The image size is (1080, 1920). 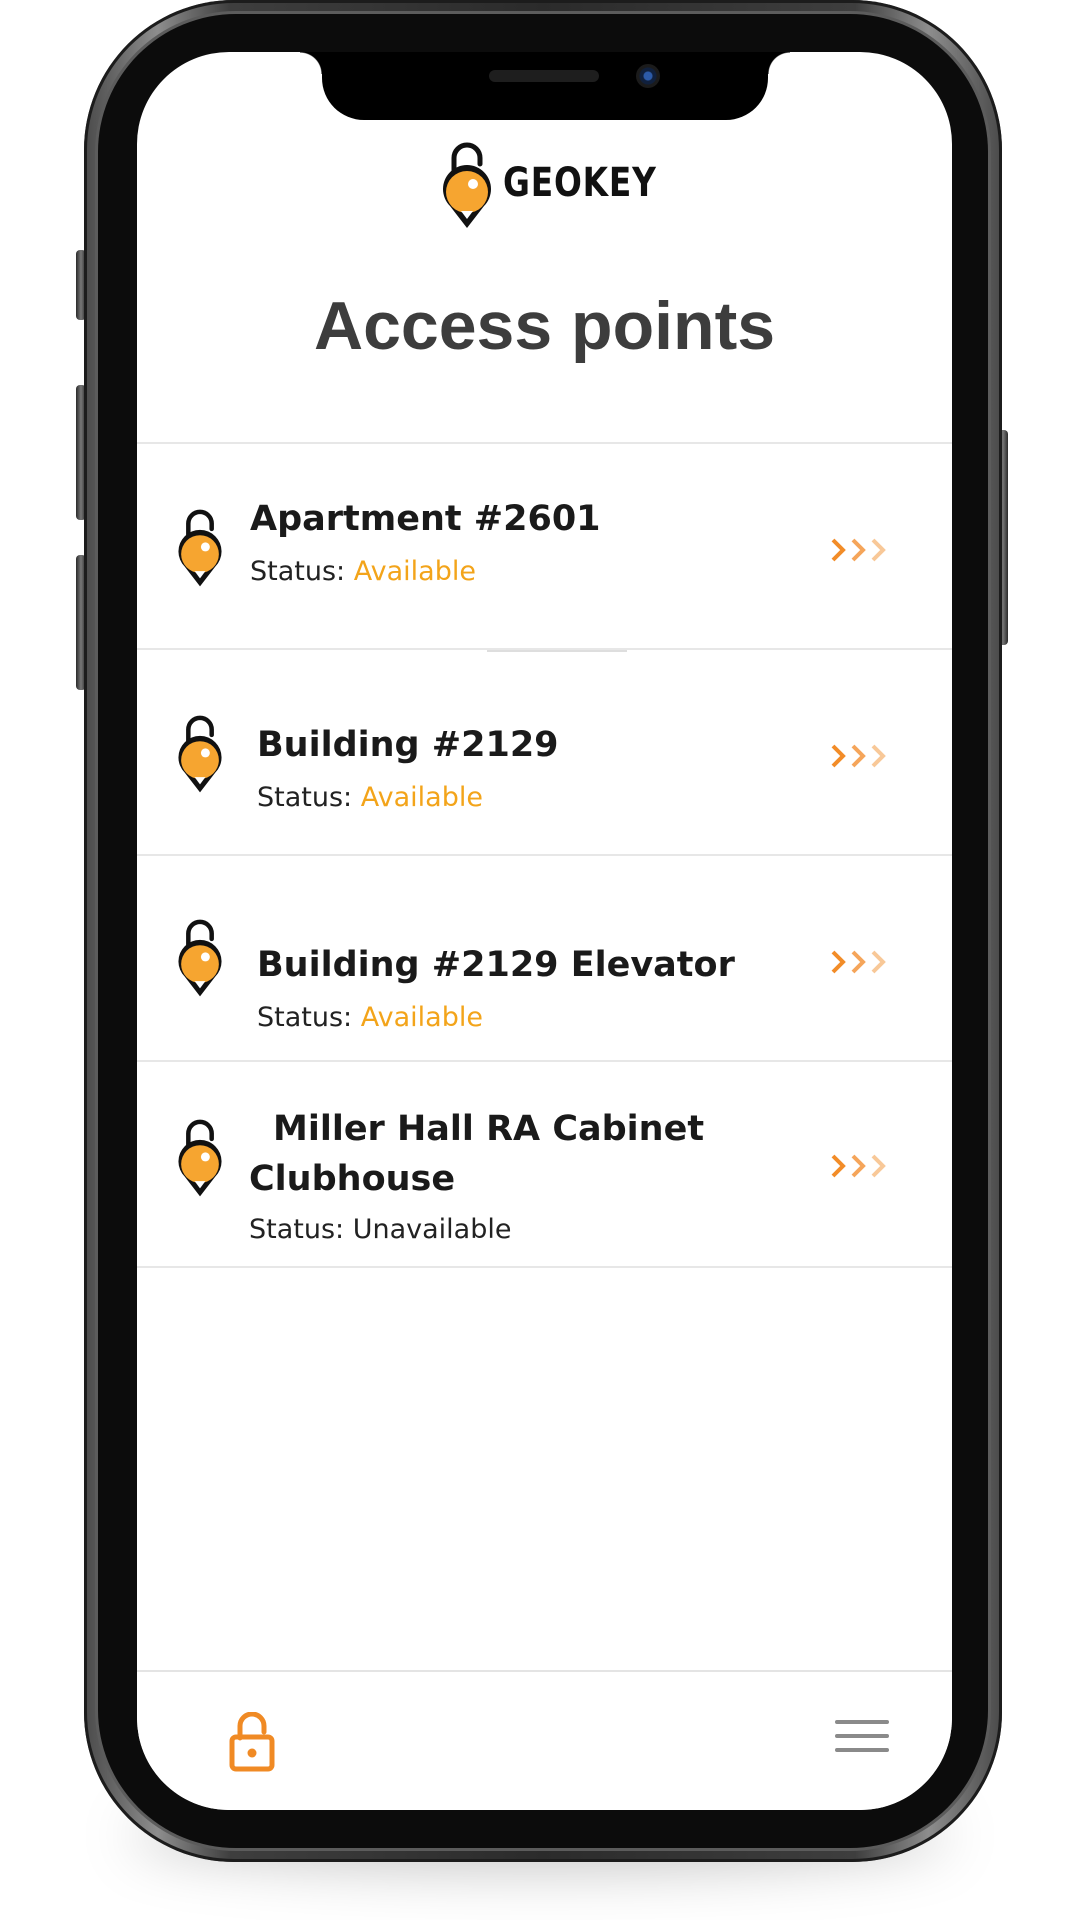 What do you see at coordinates (544, 326) in the screenshot?
I see `page-title: Access points` at bounding box center [544, 326].